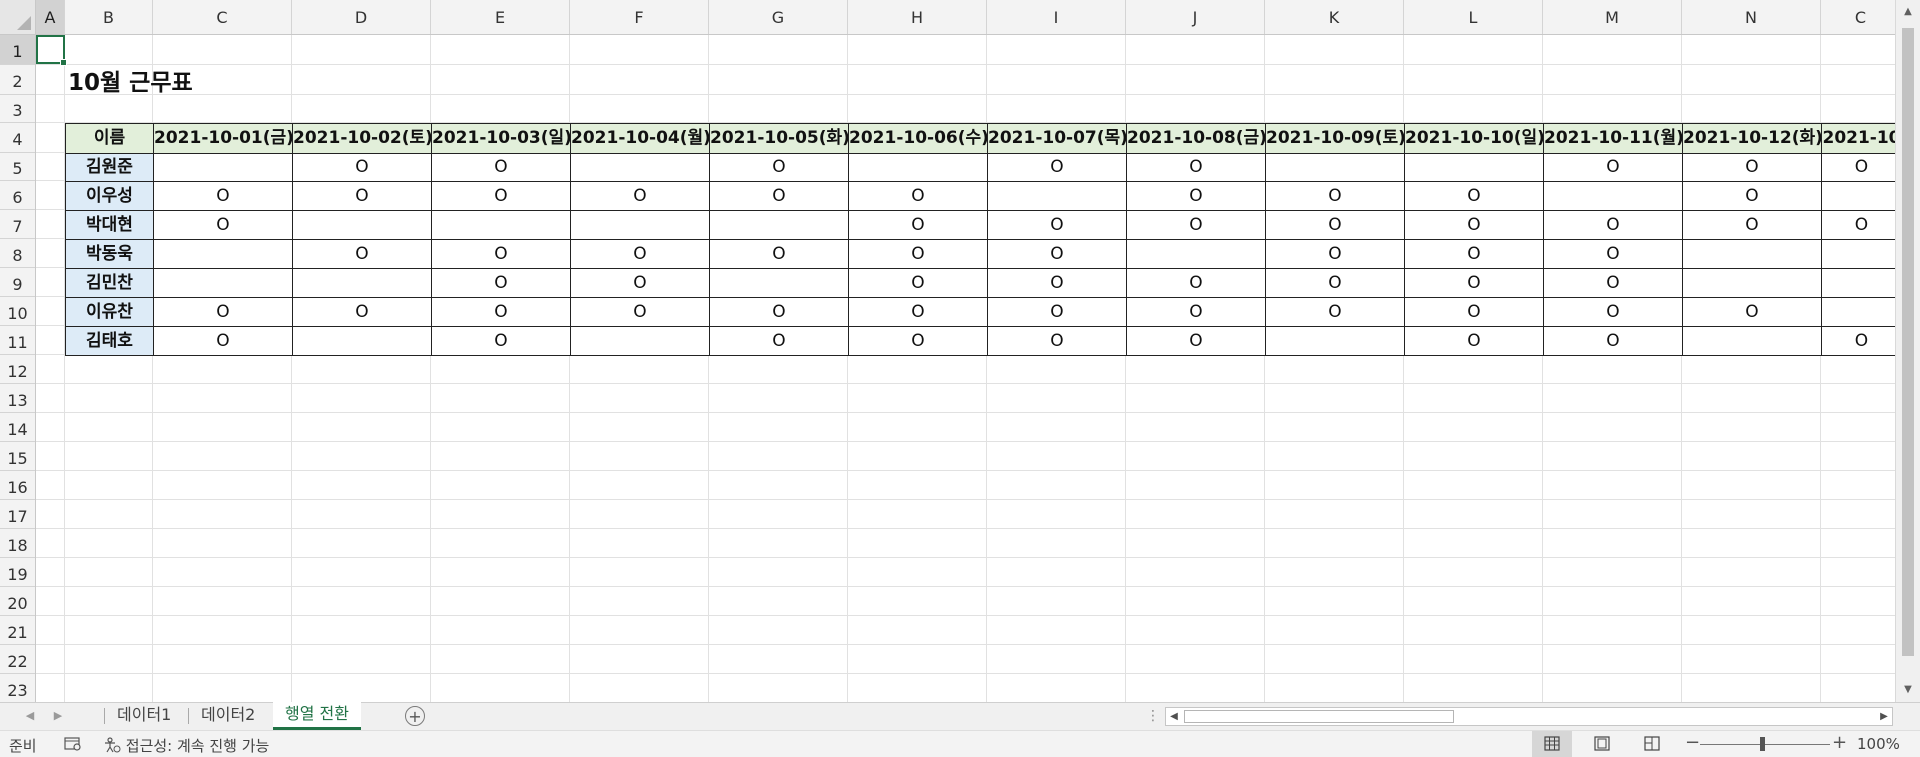 The image size is (1920, 757). Describe the element at coordinates (17, 572) in the screenshot. I see `row-header: 19` at that location.